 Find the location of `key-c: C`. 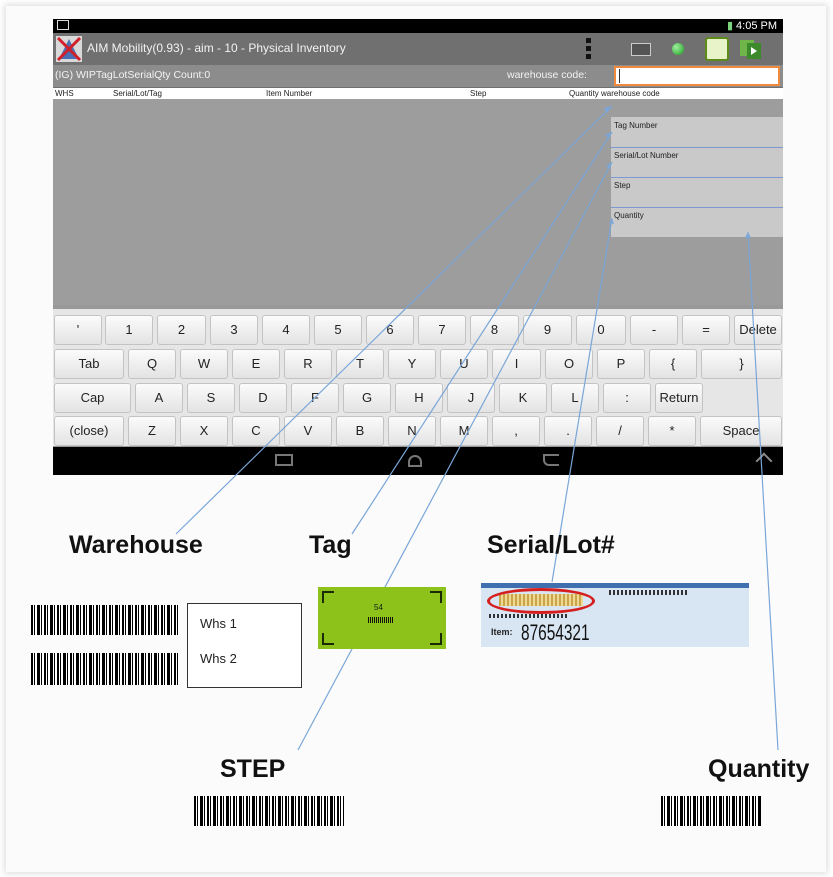

key-c: C is located at coordinates (256, 431).